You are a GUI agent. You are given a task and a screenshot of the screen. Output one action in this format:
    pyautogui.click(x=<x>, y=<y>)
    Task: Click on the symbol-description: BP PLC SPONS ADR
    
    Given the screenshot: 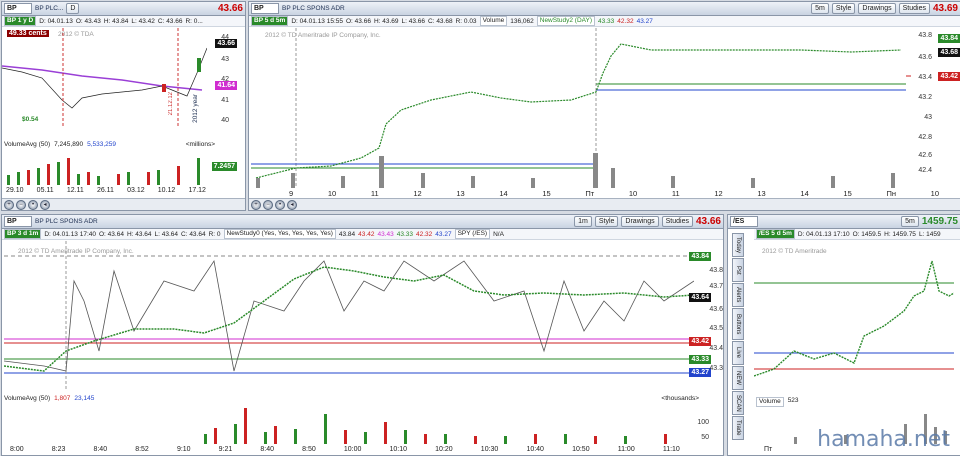 What is the action you would take?
    pyautogui.click(x=313, y=8)
    